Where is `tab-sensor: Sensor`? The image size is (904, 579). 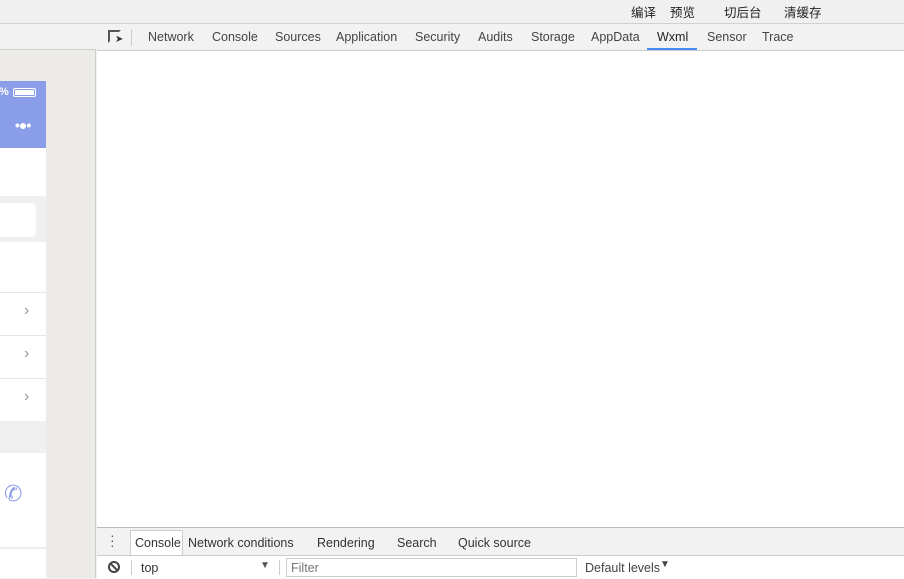
tab-sensor: Sensor is located at coordinates (727, 37).